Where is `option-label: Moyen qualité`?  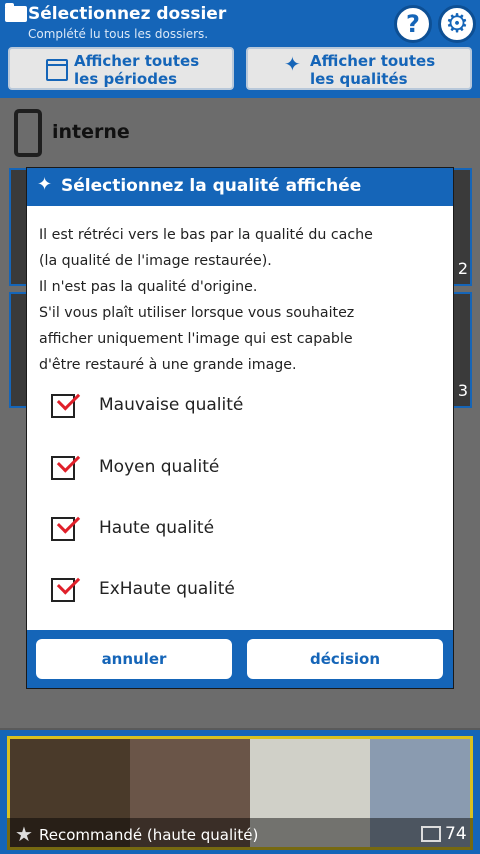
option-label: Moyen qualité is located at coordinates (159, 467).